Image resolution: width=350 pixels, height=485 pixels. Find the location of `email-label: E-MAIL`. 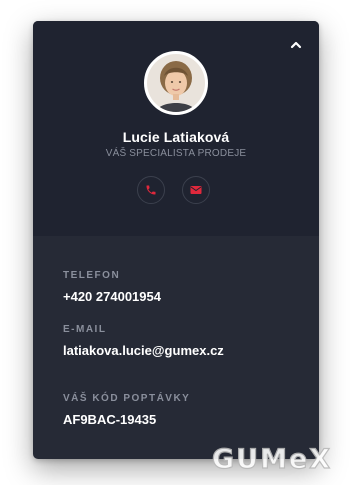

email-label: E-MAIL is located at coordinates (85, 329).